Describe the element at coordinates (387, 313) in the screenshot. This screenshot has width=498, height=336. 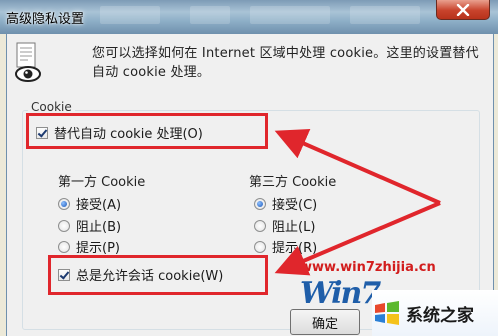
I see `windows-flag-icon` at that location.